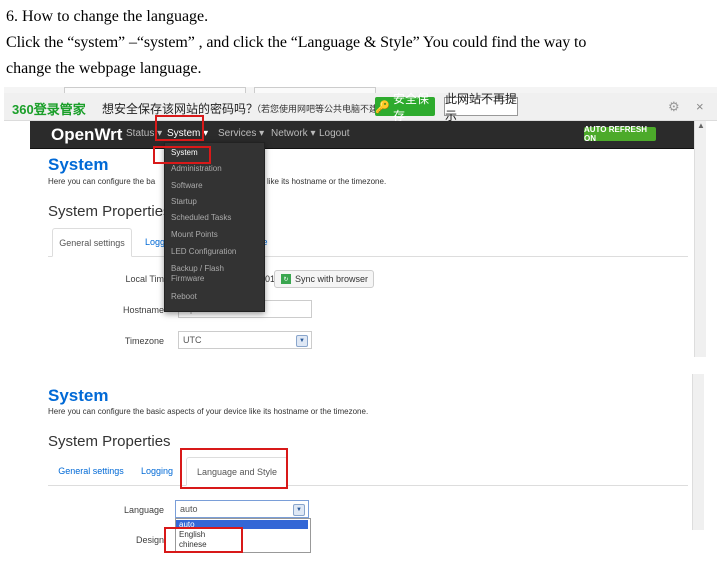  What do you see at coordinates (698, 452) in the screenshot?
I see `scrollbar` at bounding box center [698, 452].